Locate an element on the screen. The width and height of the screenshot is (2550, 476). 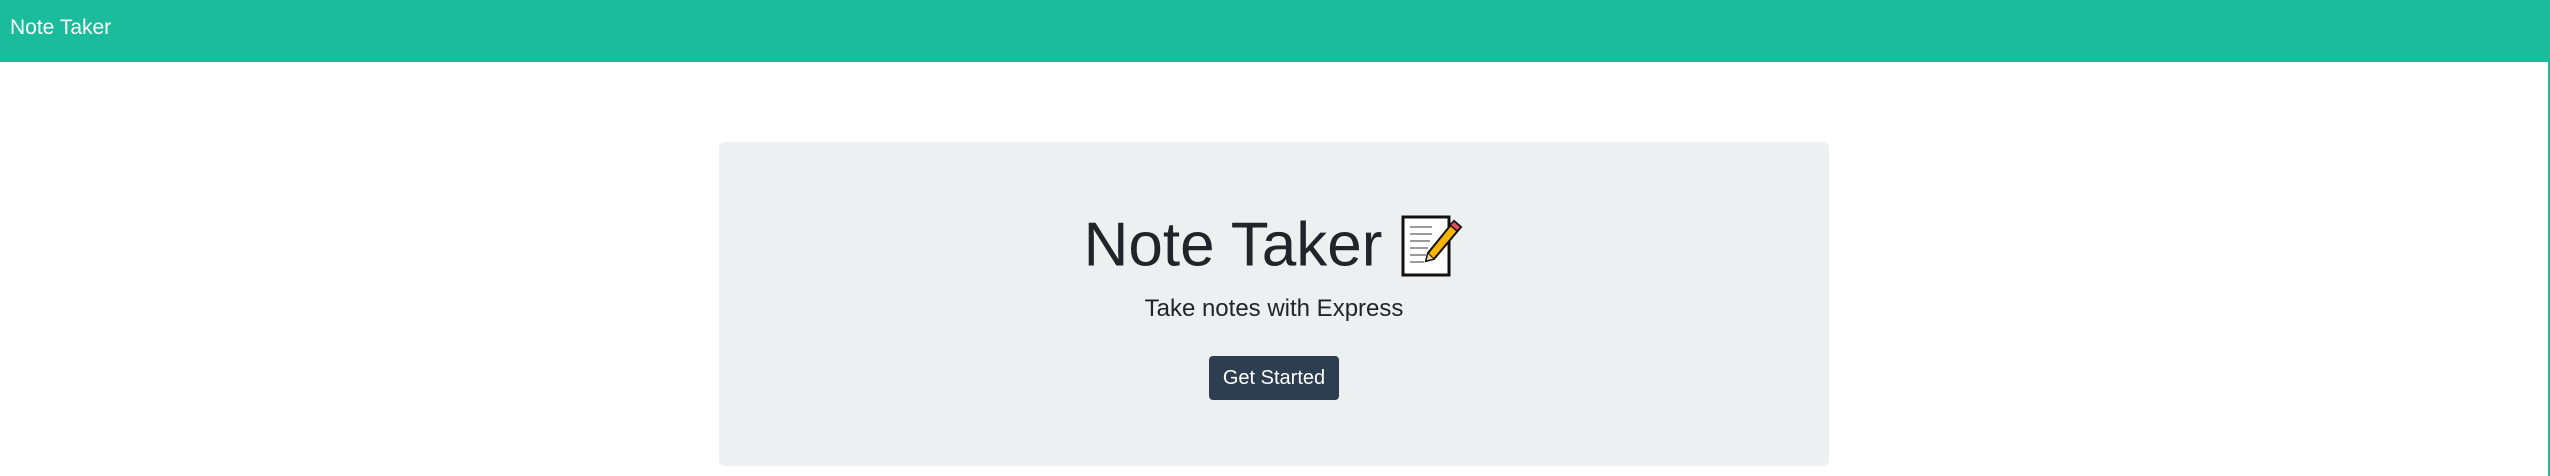
memo-icon is located at coordinates (1432, 246).